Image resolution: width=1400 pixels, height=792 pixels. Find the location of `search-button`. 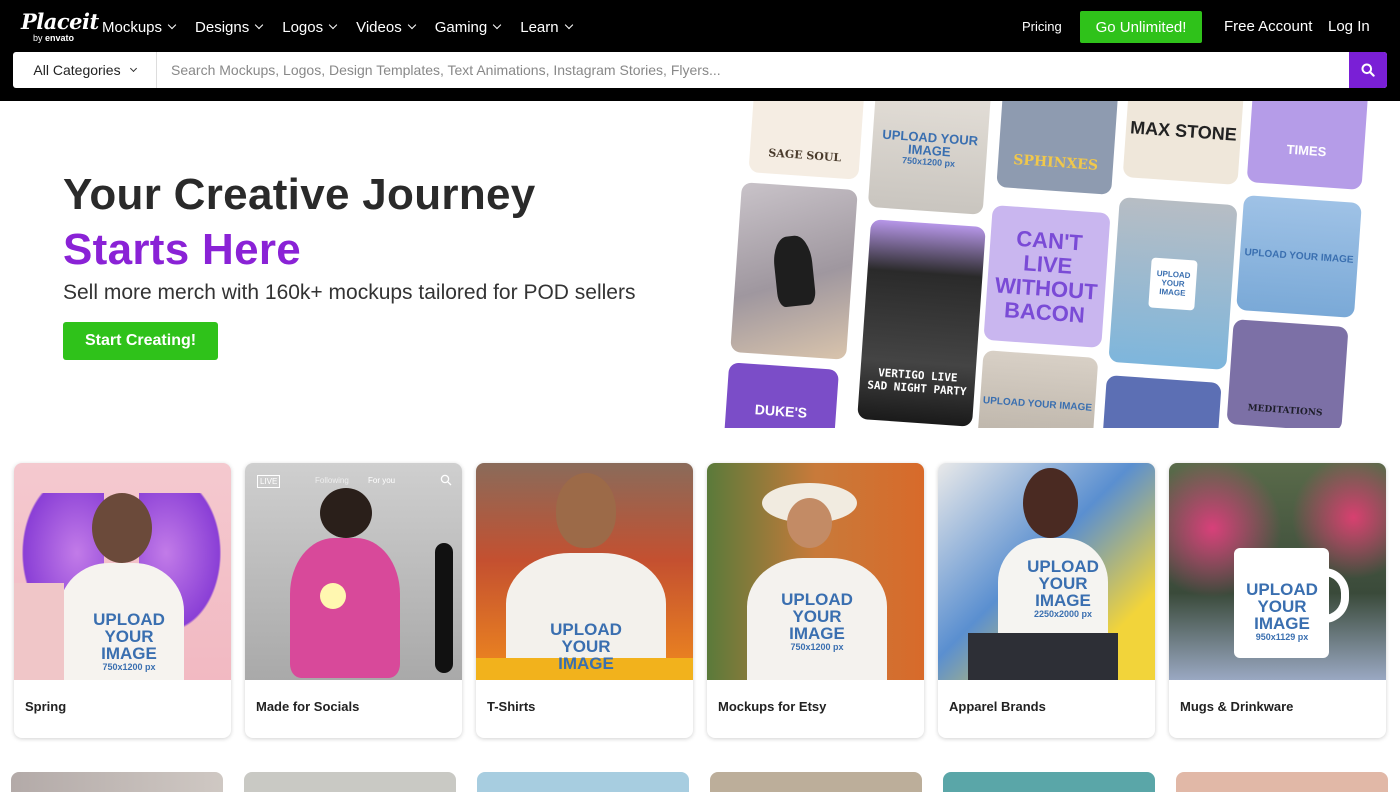

search-button is located at coordinates (1368, 70).